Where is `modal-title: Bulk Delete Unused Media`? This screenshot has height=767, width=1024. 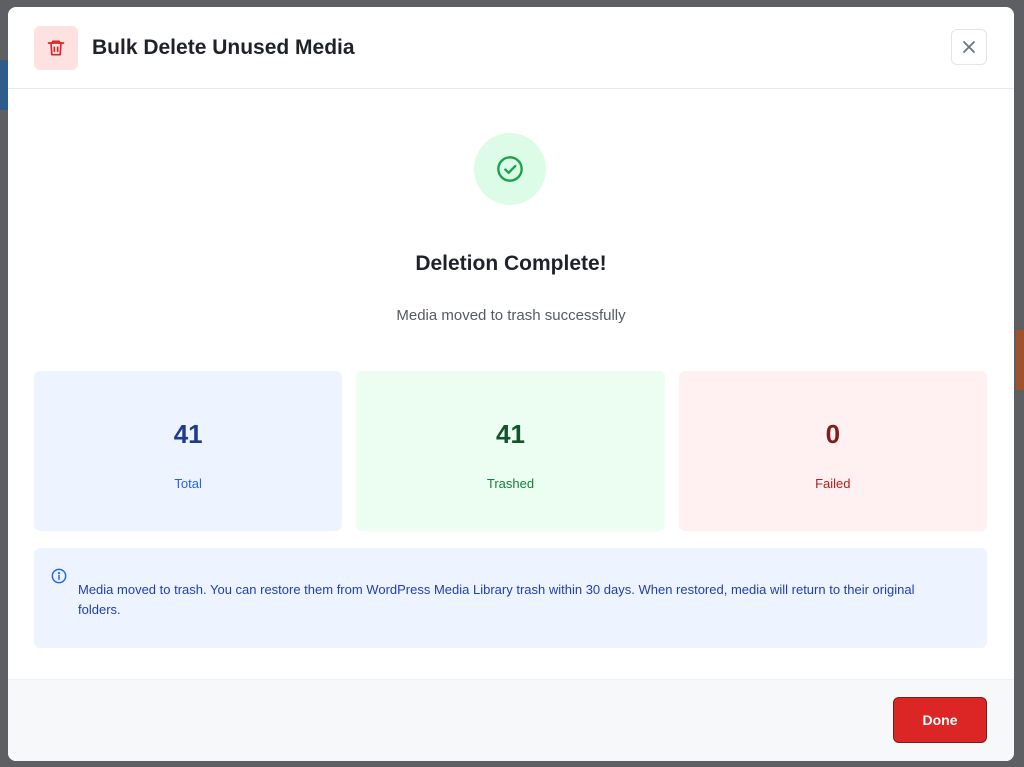 modal-title: Bulk Delete Unused Media is located at coordinates (223, 47).